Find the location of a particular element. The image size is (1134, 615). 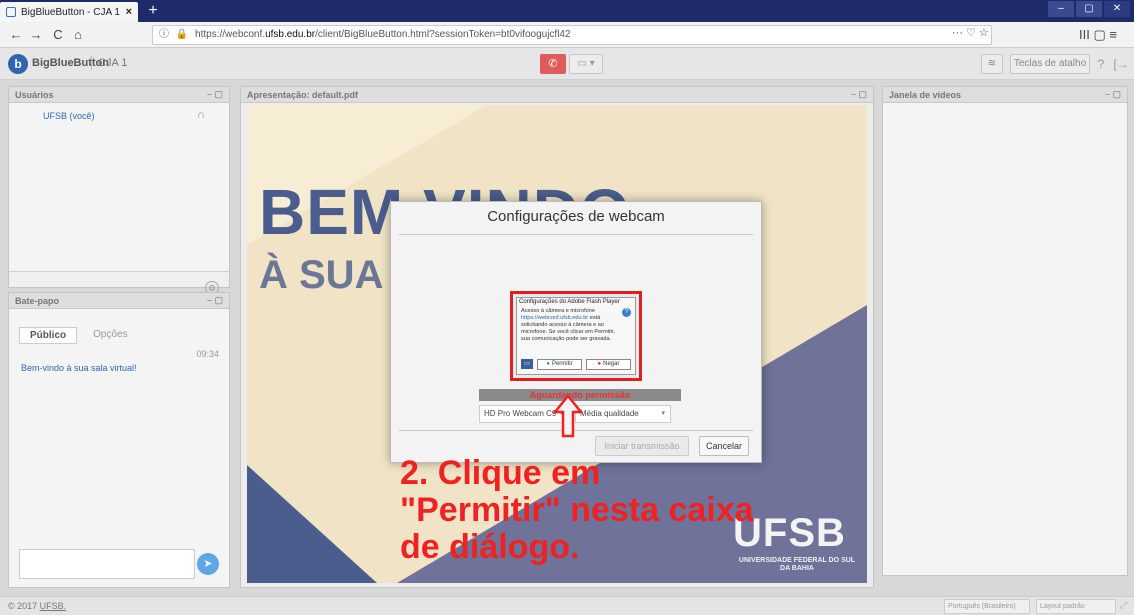

tab-title: BigBlueButton - CJA 1 is located at coordinates (70, 12).